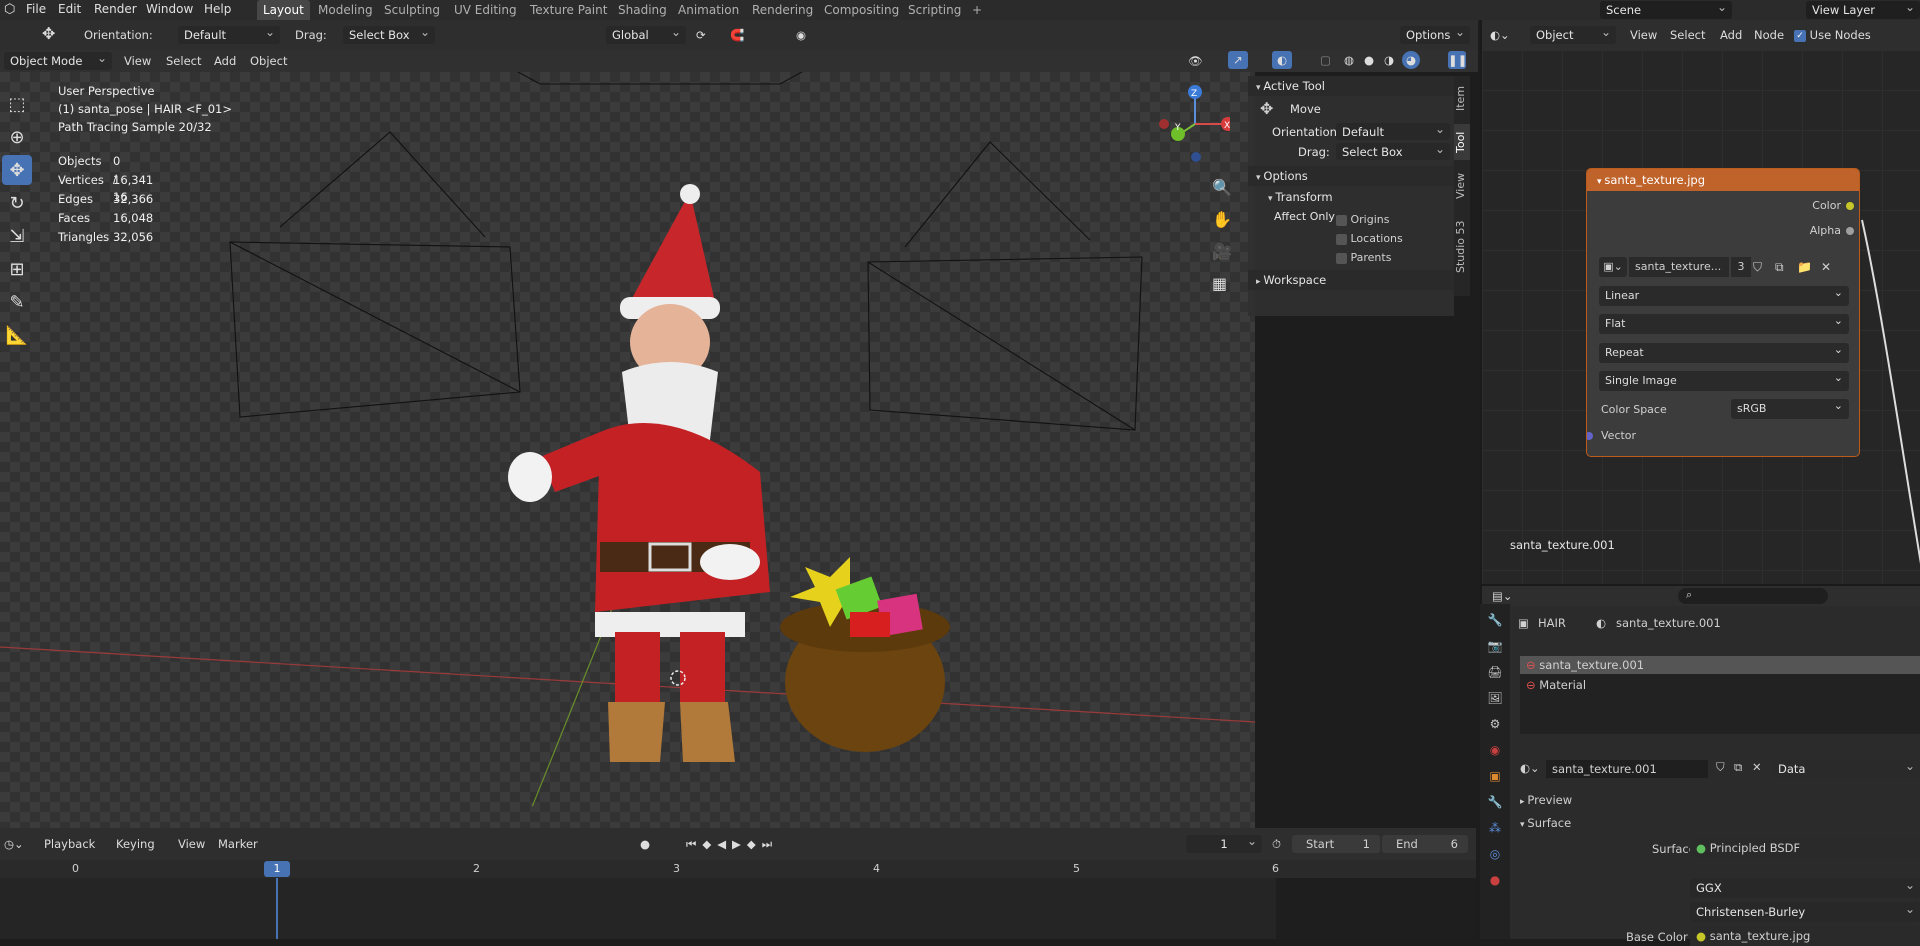 Image resolution: width=1920 pixels, height=946 pixels. What do you see at coordinates (17, 335) in the screenshot?
I see `measure-icon: 📐` at bounding box center [17, 335].